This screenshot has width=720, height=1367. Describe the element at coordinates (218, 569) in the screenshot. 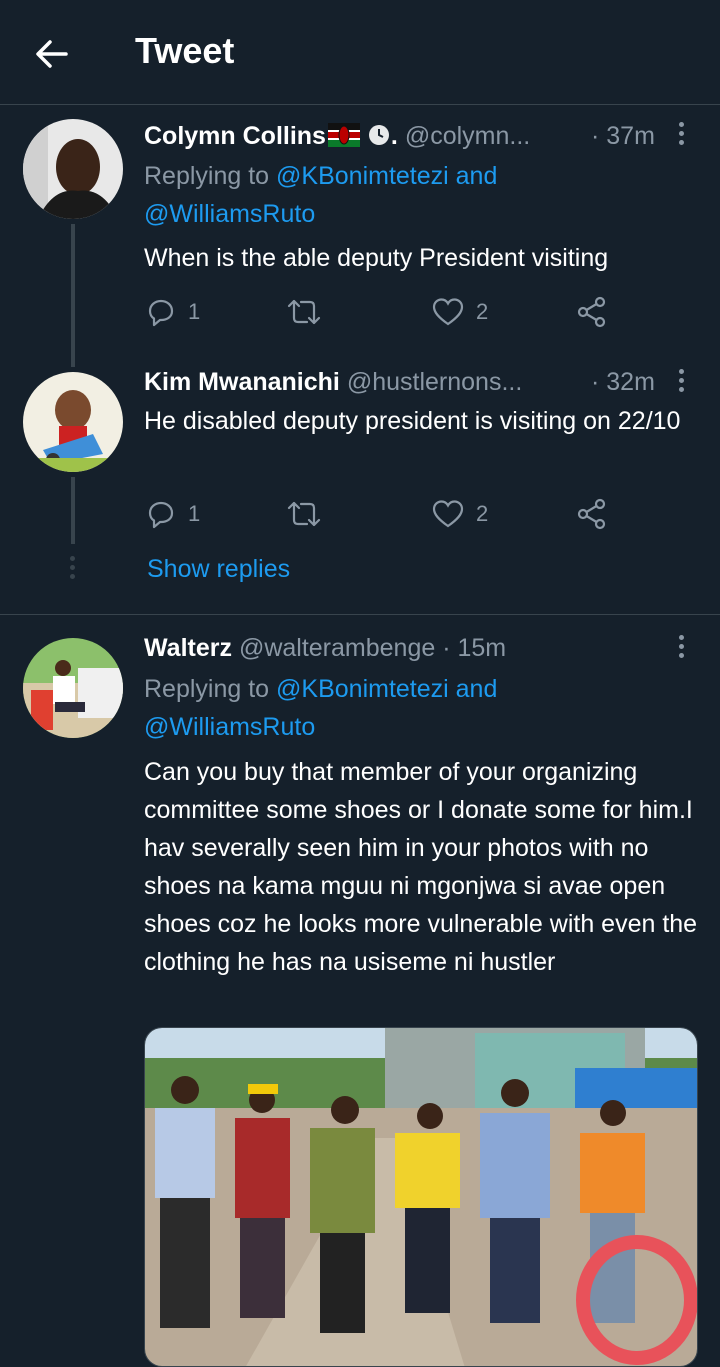

I see `show-replies-link: Show replies` at that location.